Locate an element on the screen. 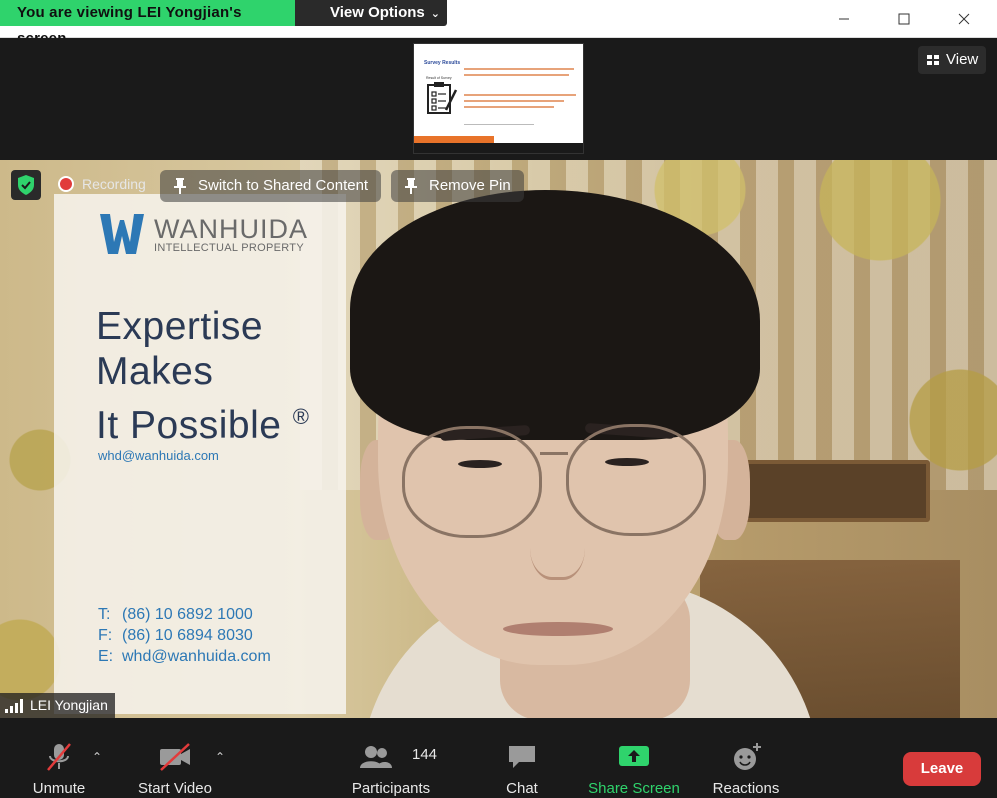 The image size is (997, 798). contact-key: F: is located at coordinates (105, 635).